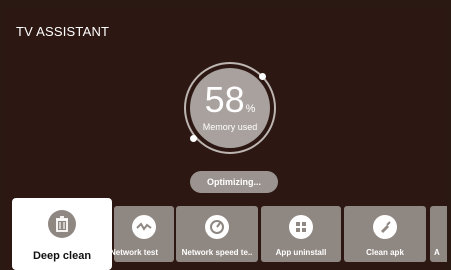 The width and height of the screenshot is (451, 270). Describe the element at coordinates (134, 252) in the screenshot. I see `tool-label: Network test` at that location.